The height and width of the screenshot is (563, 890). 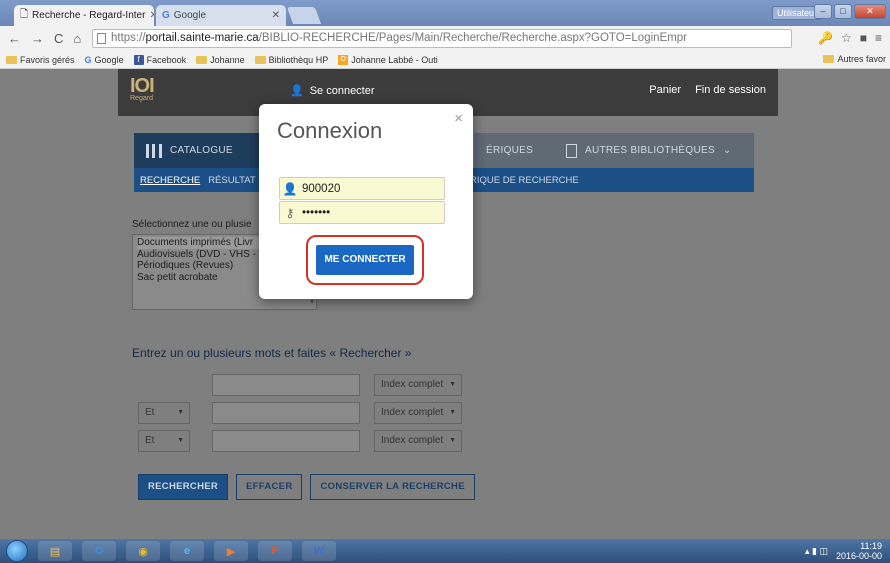 I want to click on powerpoint-icon: P, so click(x=275, y=551).